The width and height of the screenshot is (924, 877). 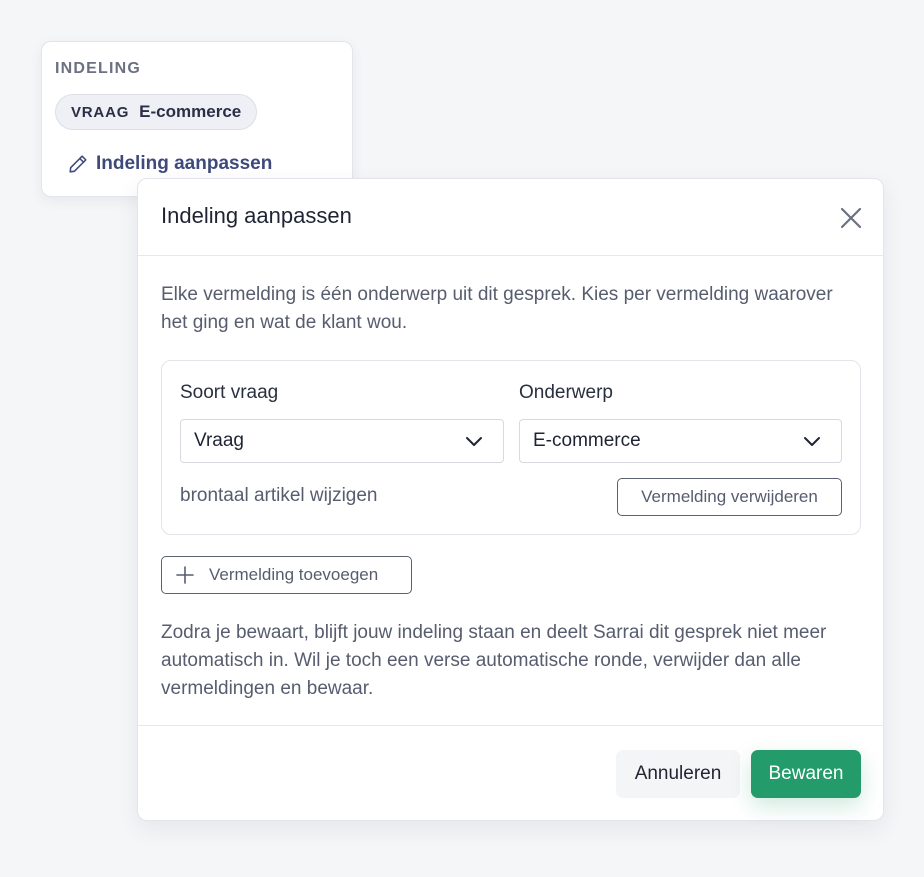 I want to click on dialog-header: Indeling aanpassen, so click(x=510, y=217).